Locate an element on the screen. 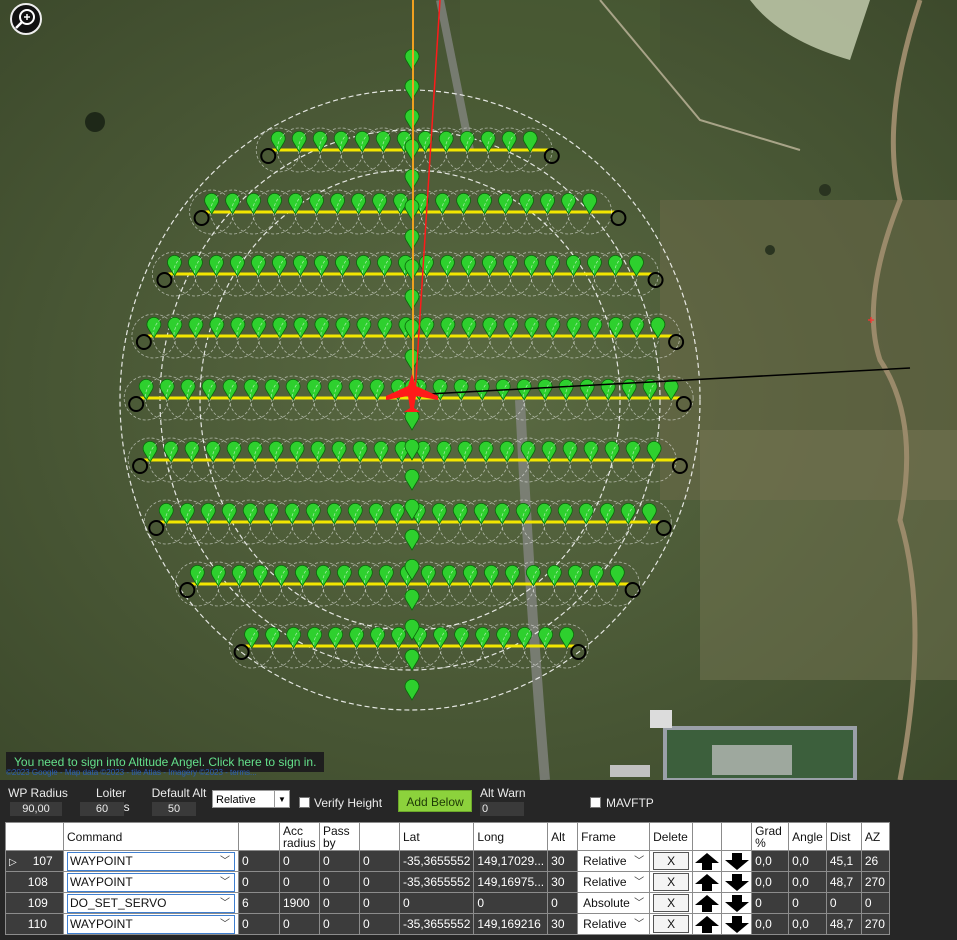 The image size is (957, 940). frame-value: Absolute is located at coordinates (606, 902).